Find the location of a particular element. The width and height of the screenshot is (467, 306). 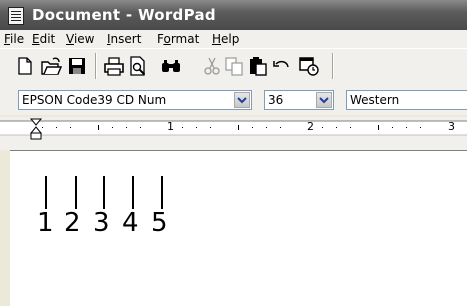

menu-bar: File Edit View Insert Format Help is located at coordinates (233, 39).